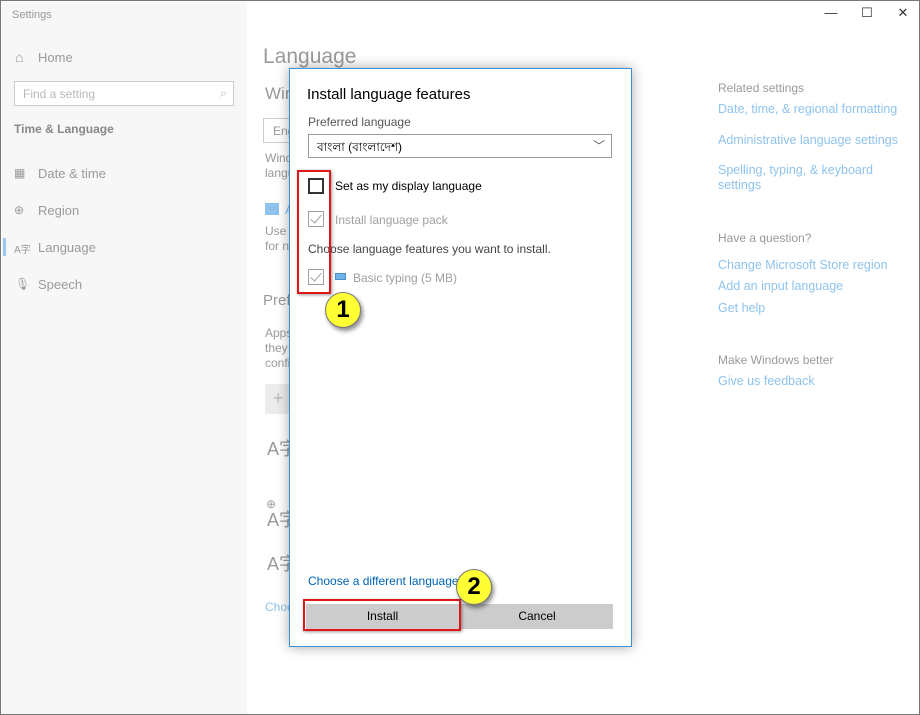 This screenshot has height=715, width=920. Describe the element at coordinates (278, 363) in the screenshot. I see `body-text: confi` at that location.